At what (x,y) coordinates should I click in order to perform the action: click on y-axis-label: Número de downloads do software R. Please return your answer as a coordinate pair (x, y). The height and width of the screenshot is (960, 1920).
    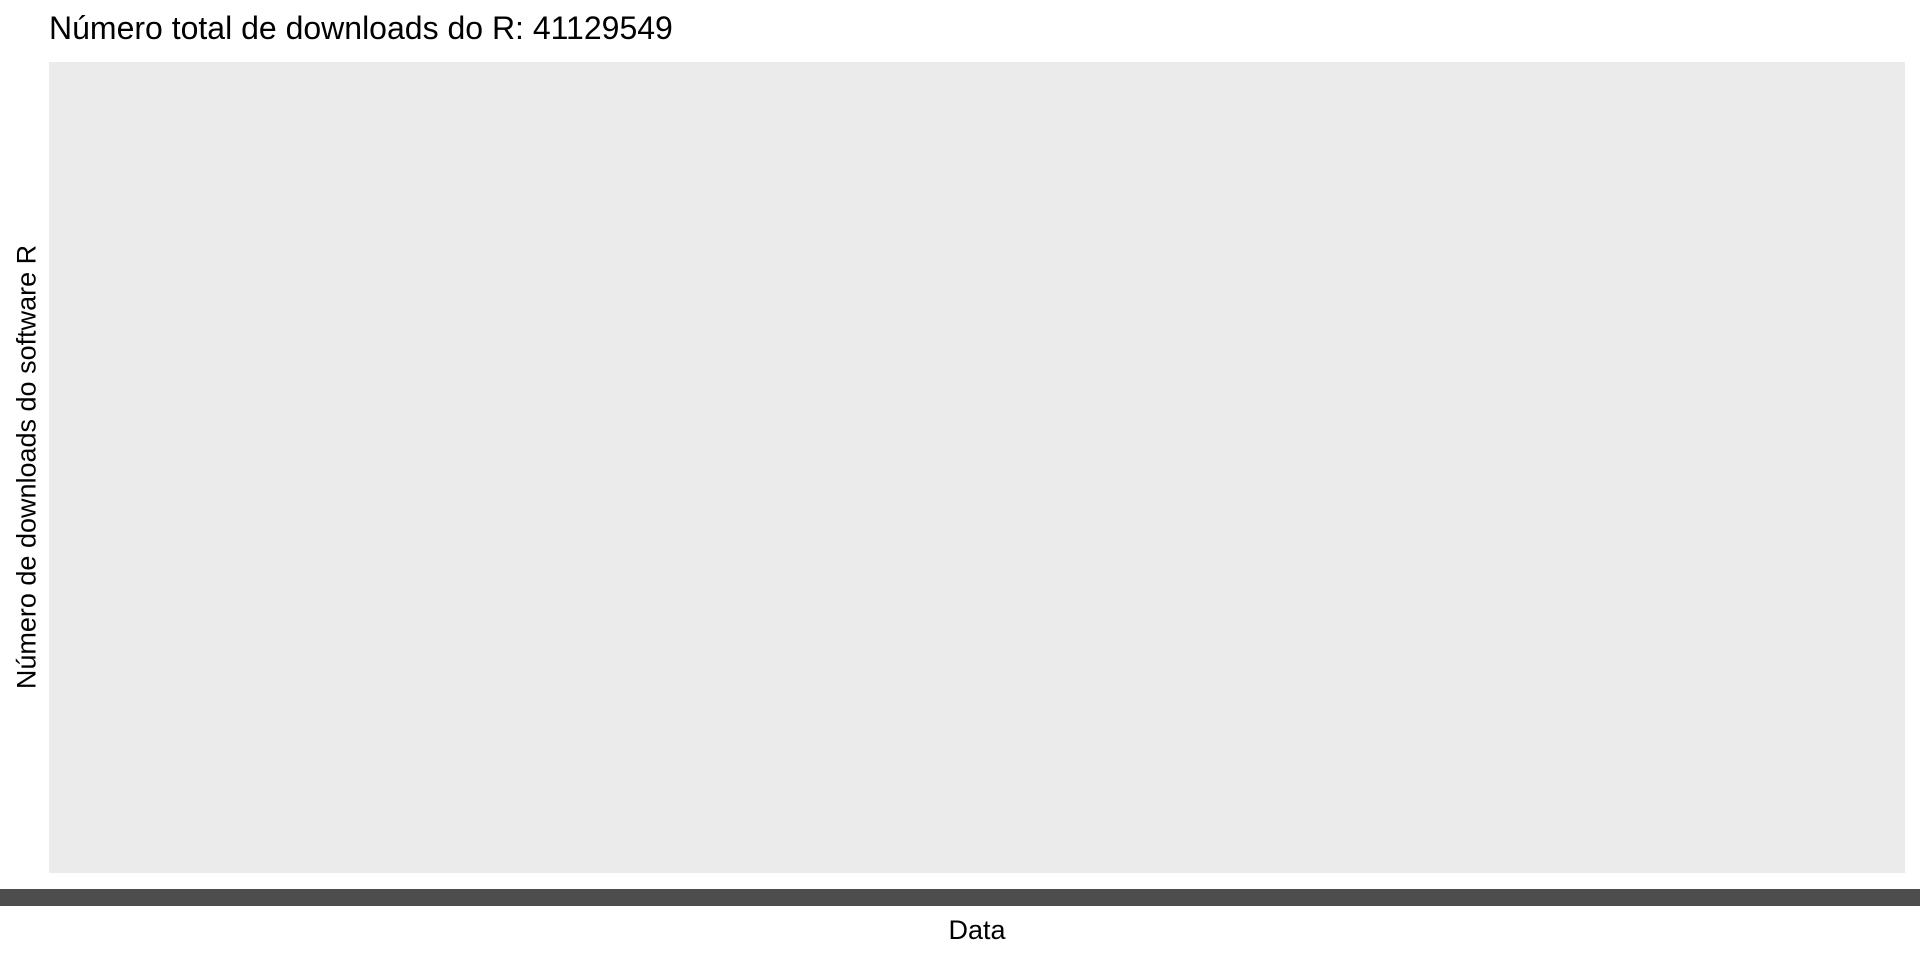
    Looking at the image, I should click on (26, 467).